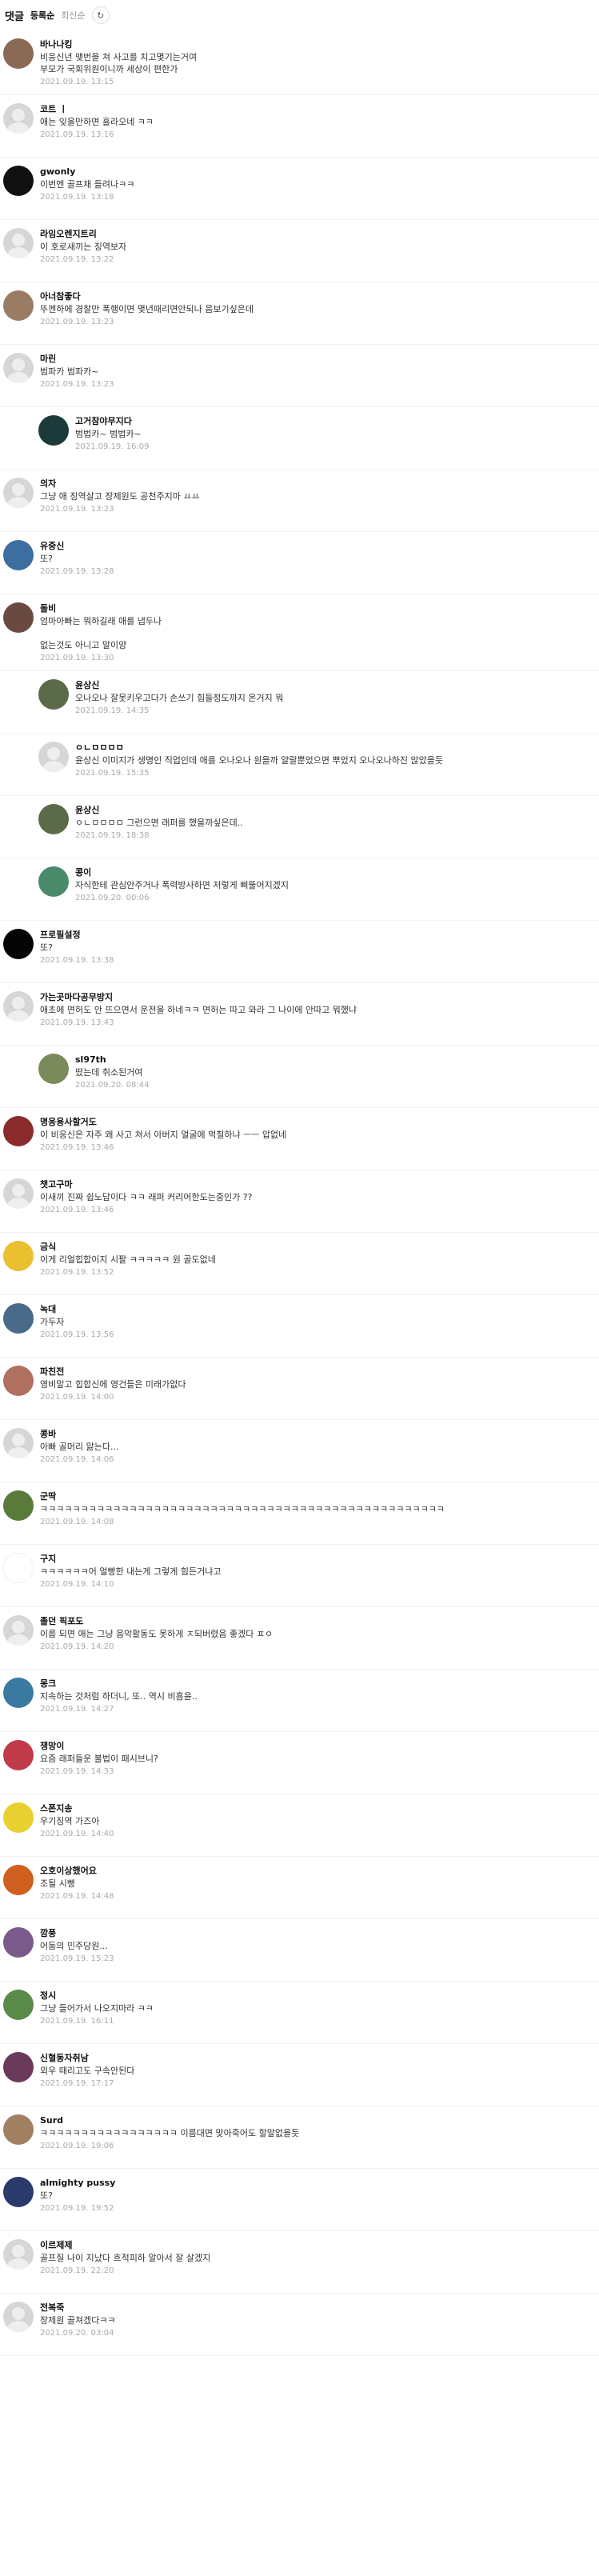  Describe the element at coordinates (319, 546) in the screenshot. I see `comment-nickname: 유중신` at that location.